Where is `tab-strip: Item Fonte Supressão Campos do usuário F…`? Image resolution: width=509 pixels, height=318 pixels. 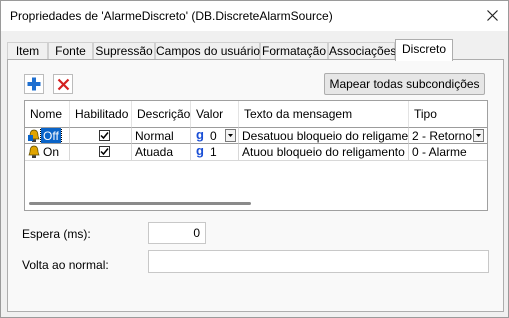
tab-strip: Item Fonte Supressão Campos do usuário F… is located at coordinates (255, 50).